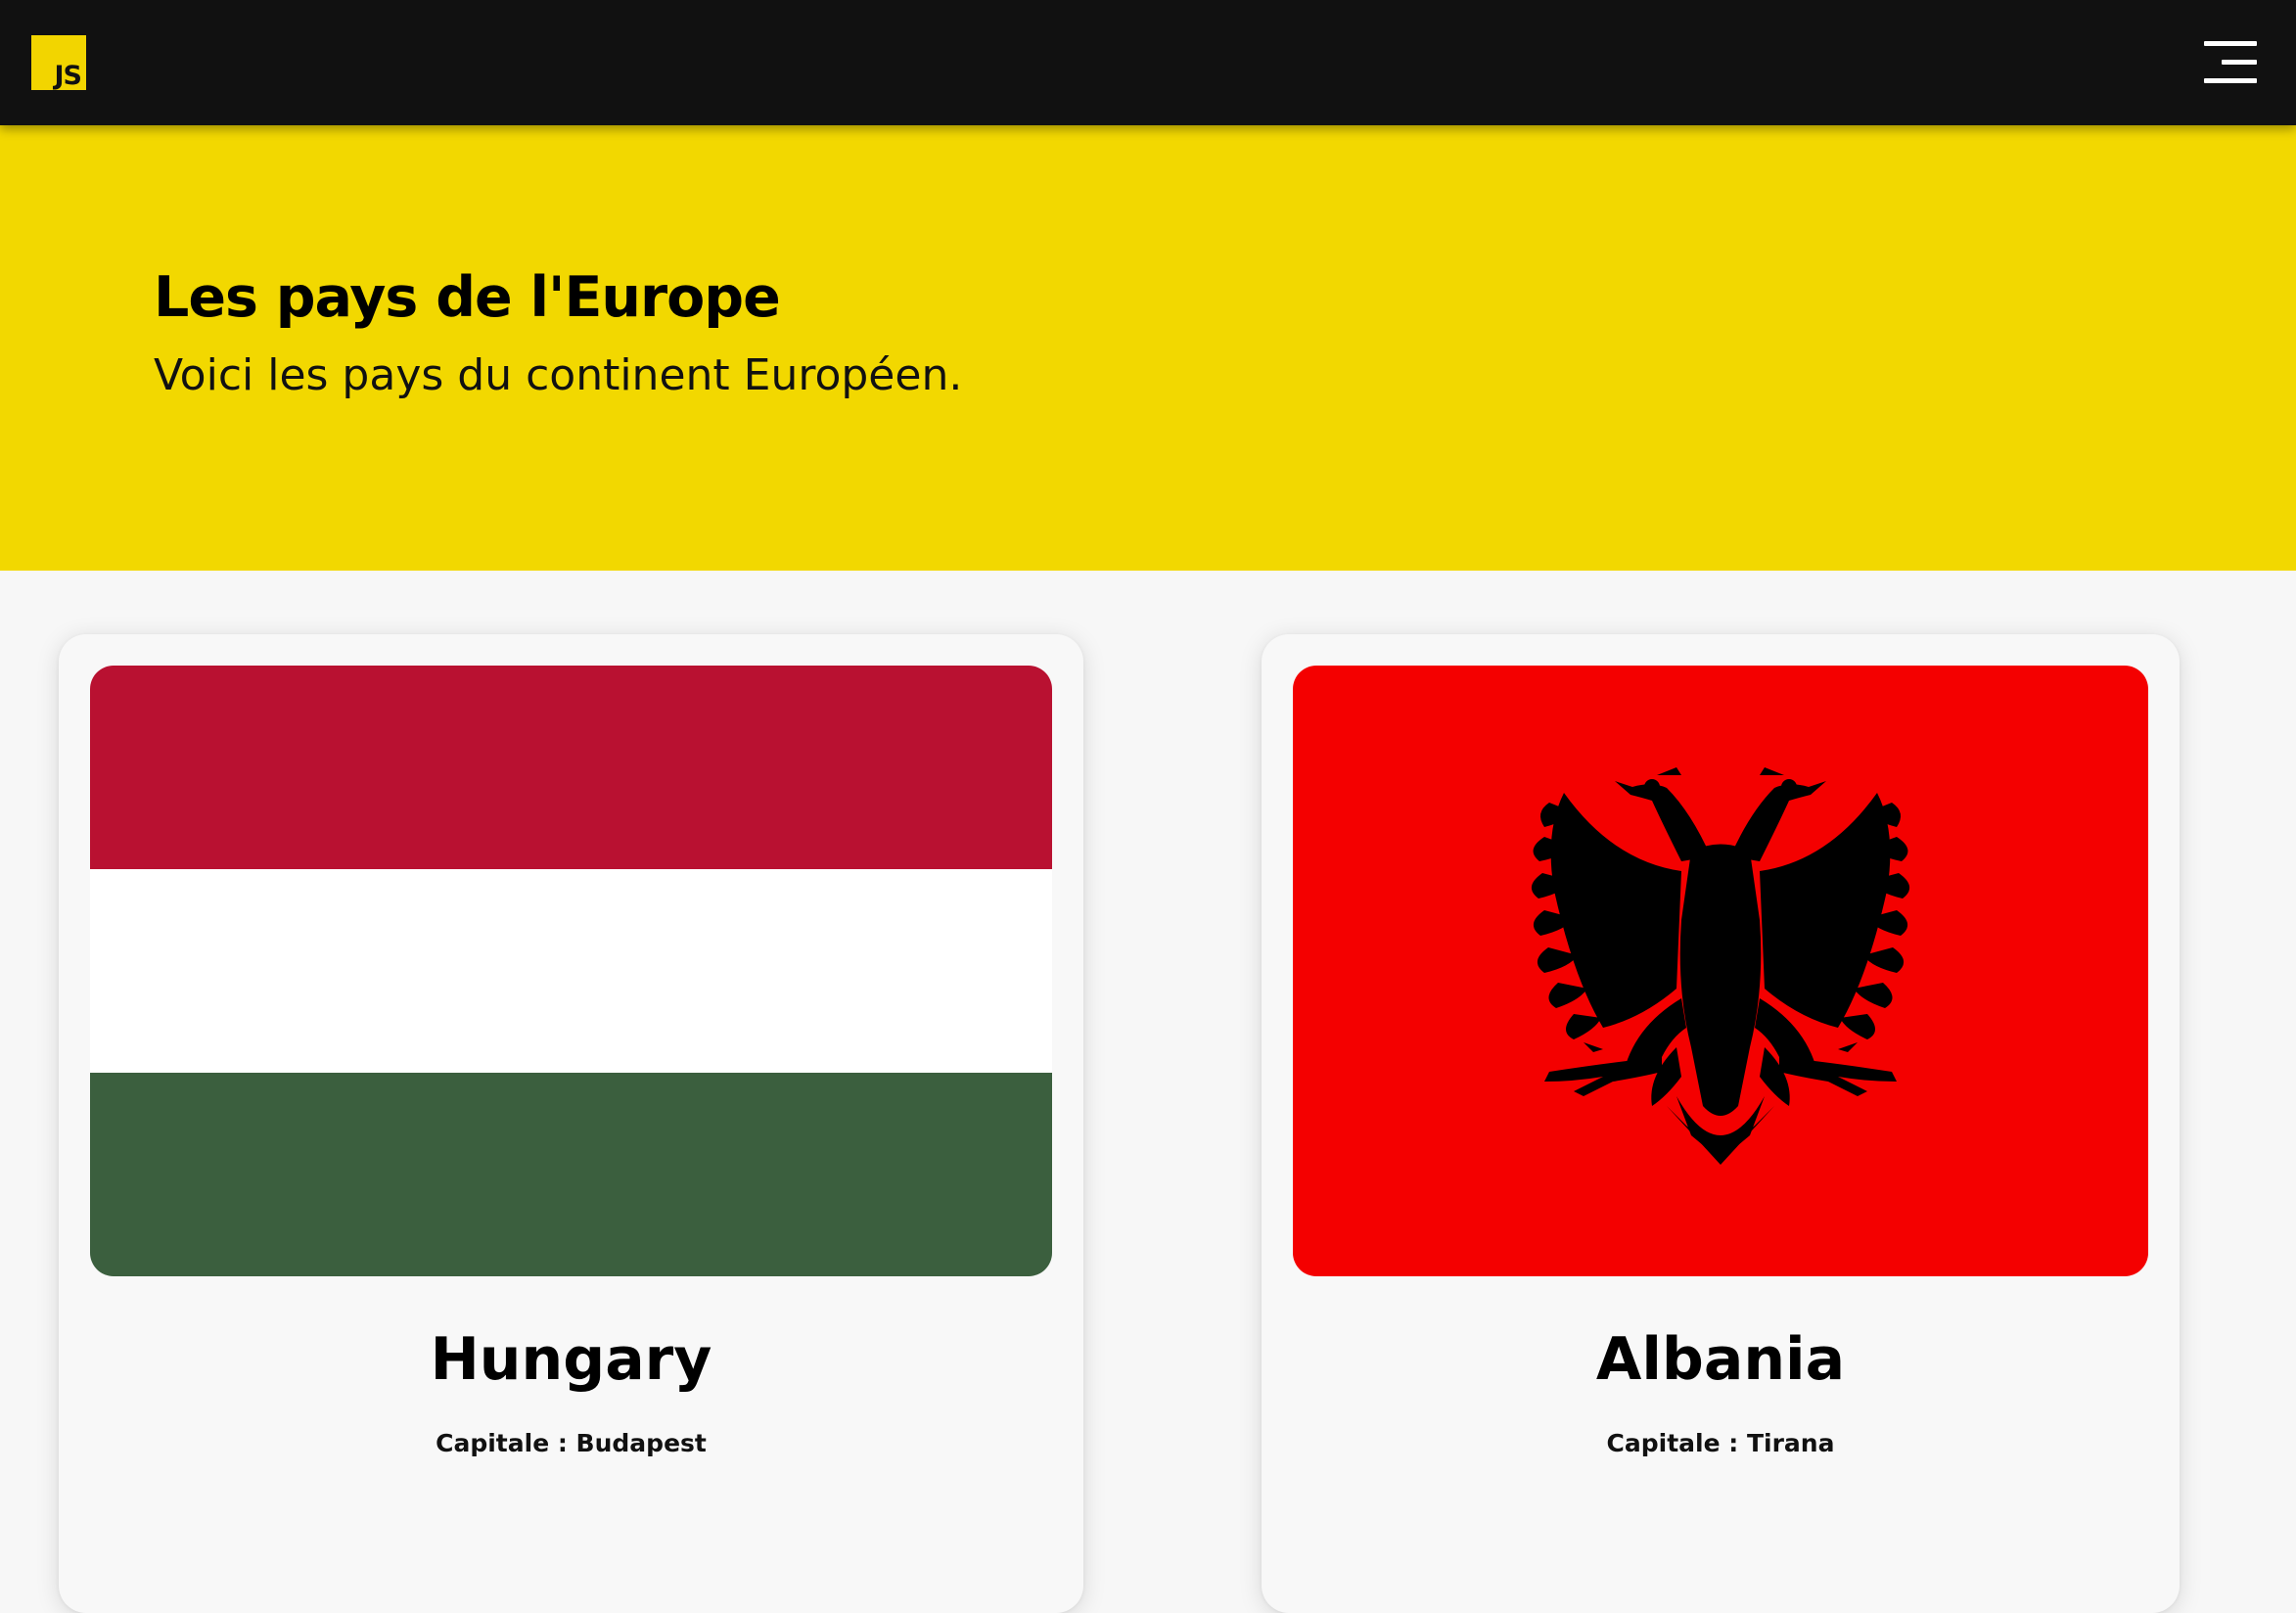  What do you see at coordinates (1148, 62) in the screenshot?
I see `navbar: JS` at bounding box center [1148, 62].